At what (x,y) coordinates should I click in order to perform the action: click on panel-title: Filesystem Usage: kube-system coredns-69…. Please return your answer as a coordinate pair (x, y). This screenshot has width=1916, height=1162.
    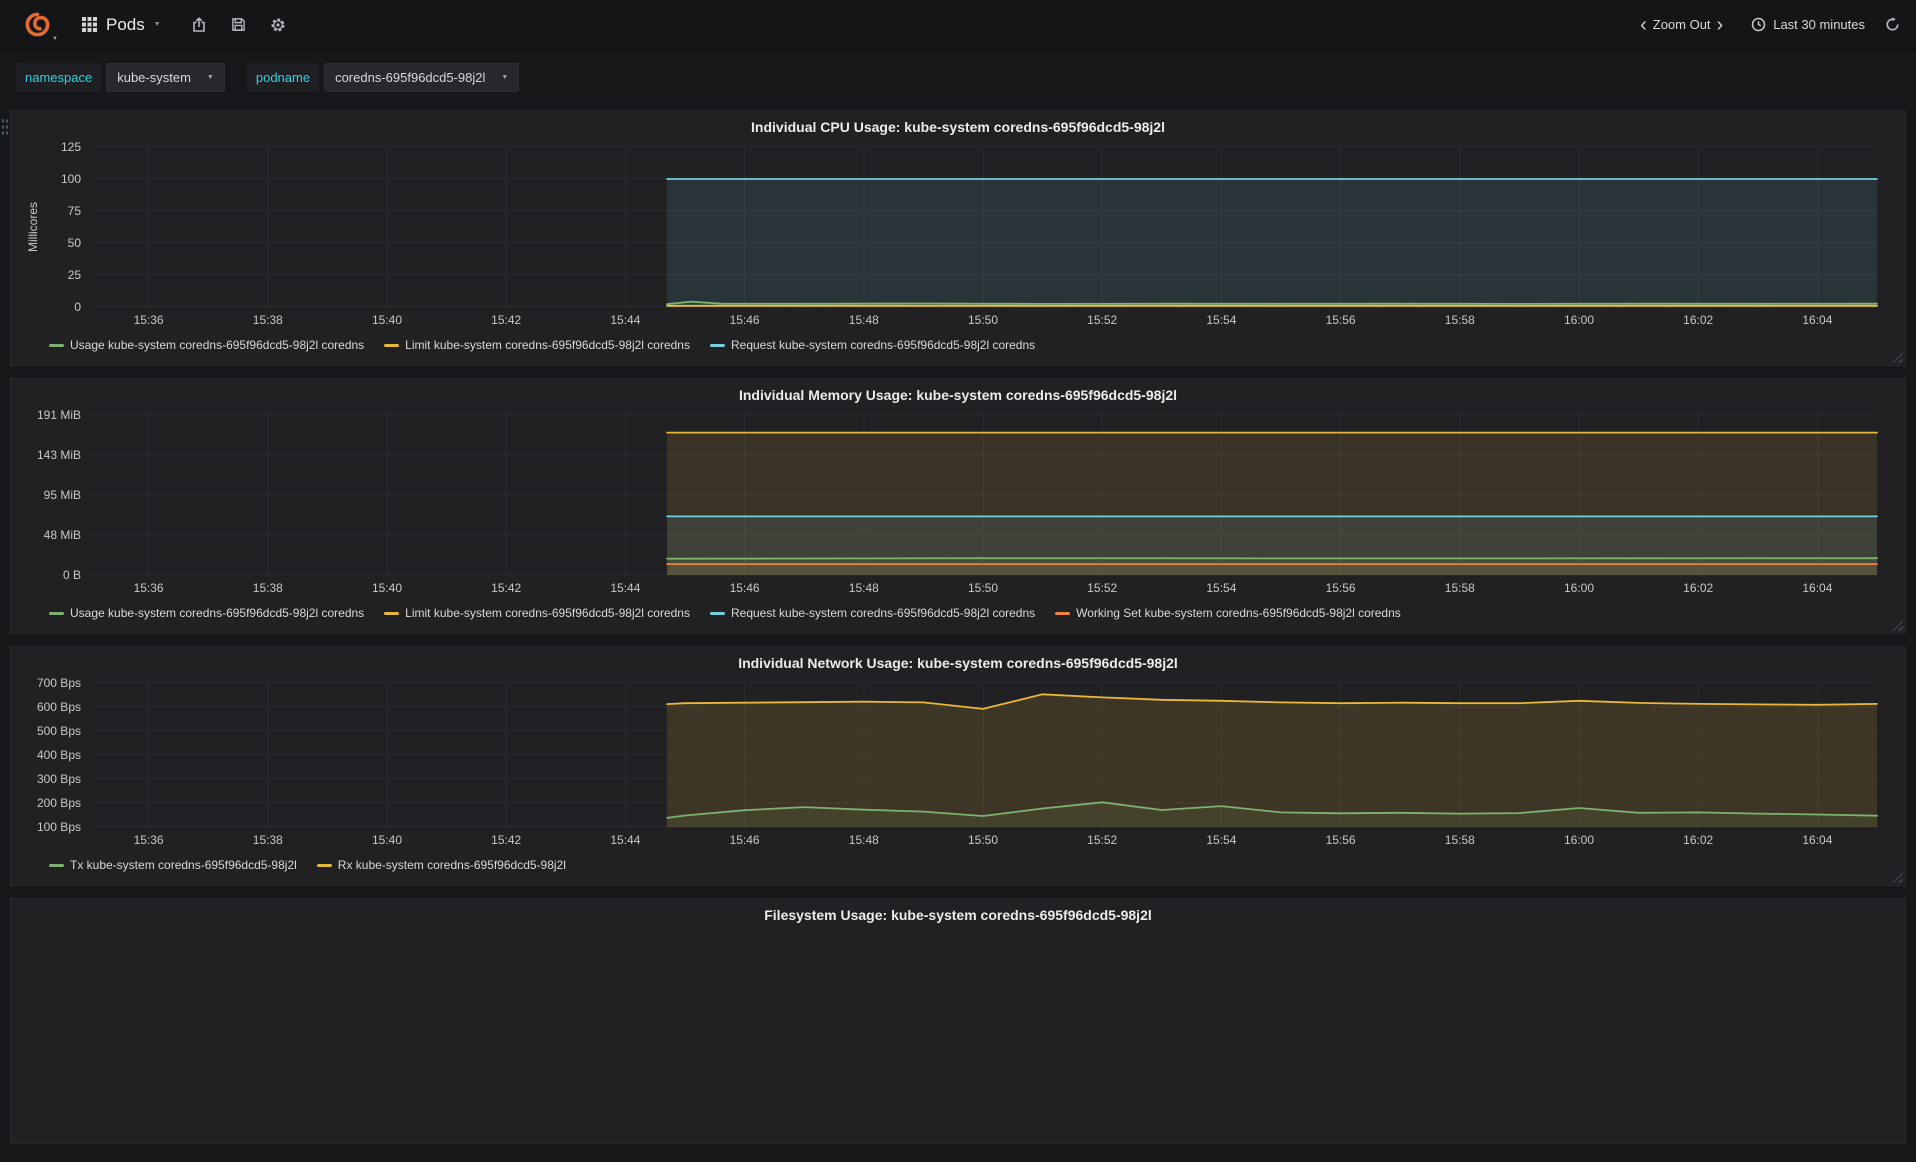
    Looking at the image, I should click on (958, 915).